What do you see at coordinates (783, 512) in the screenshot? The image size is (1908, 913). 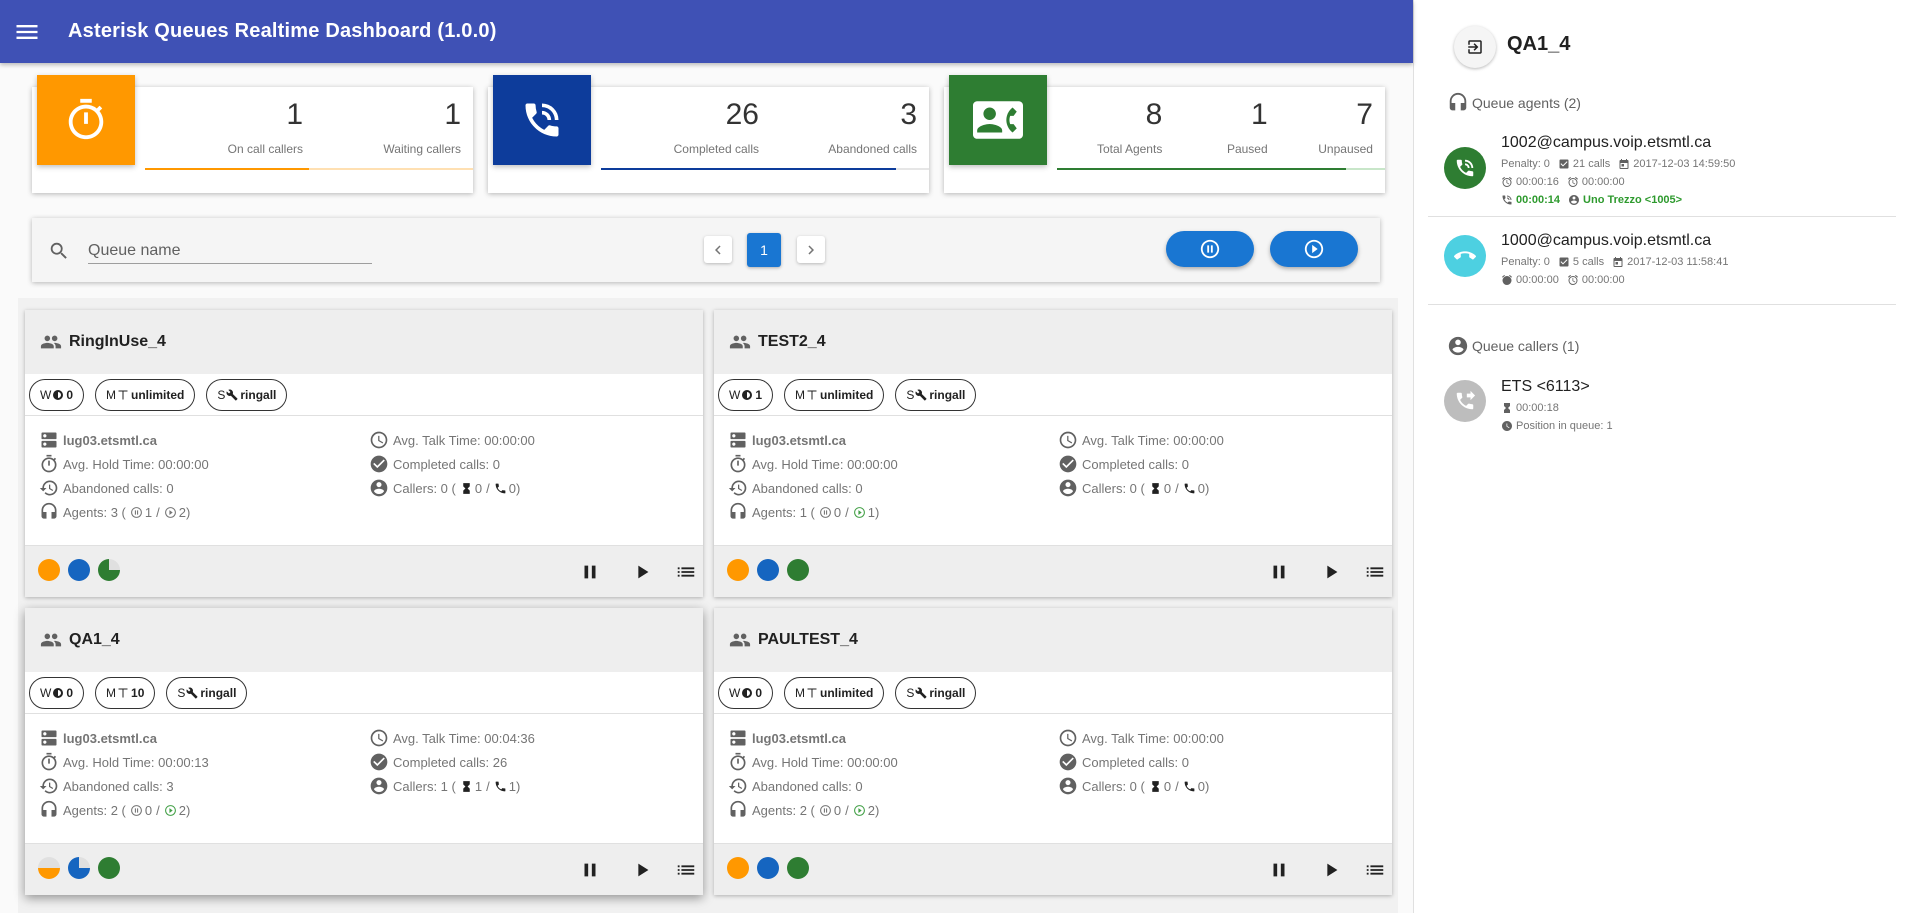 I see `agents-prefix: Agents: 1 (` at bounding box center [783, 512].